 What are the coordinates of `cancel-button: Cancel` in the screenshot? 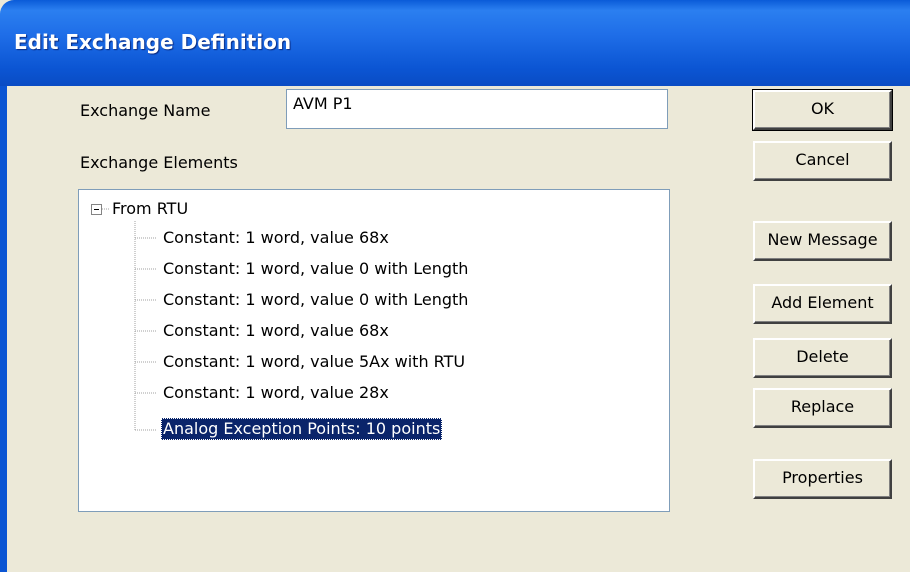 It's located at (822, 161).